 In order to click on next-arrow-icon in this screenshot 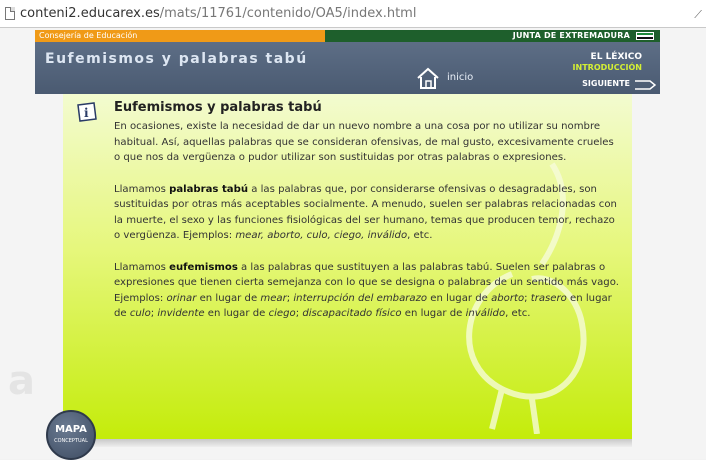, I will do `click(645, 84)`.